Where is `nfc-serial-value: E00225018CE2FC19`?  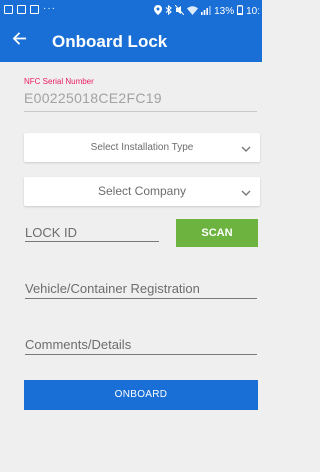 nfc-serial-value: E00225018CE2FC19 is located at coordinates (93, 98).